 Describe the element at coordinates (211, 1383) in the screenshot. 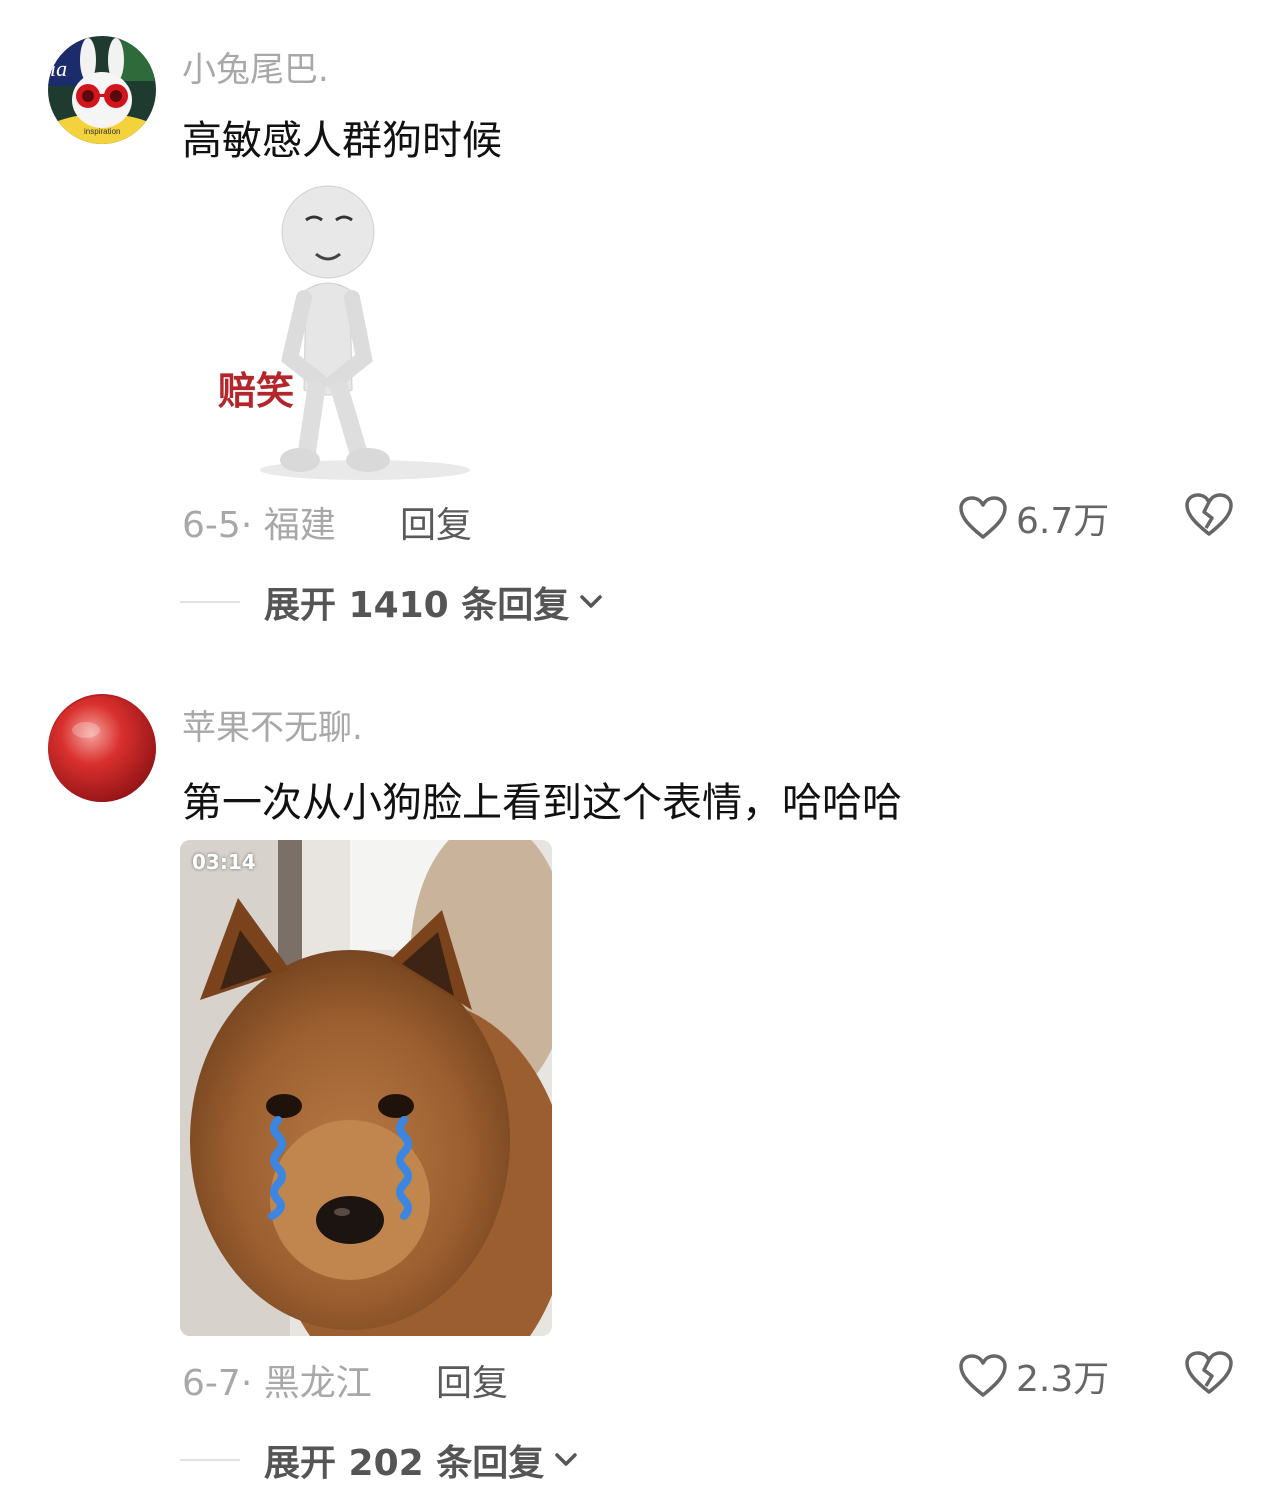

I see `comment-date: 6-7` at that location.